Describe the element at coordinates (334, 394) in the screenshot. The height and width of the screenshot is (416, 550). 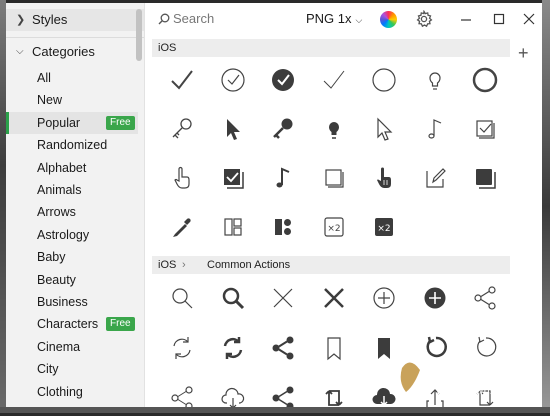
I see `sync-icon` at that location.